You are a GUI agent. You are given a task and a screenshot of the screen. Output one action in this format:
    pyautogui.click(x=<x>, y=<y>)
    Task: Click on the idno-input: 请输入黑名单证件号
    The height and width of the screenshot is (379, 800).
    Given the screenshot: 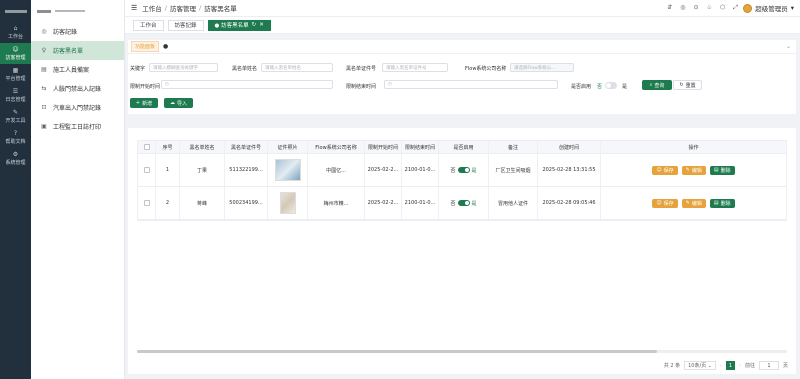 What is the action you would take?
    pyautogui.click(x=415, y=67)
    